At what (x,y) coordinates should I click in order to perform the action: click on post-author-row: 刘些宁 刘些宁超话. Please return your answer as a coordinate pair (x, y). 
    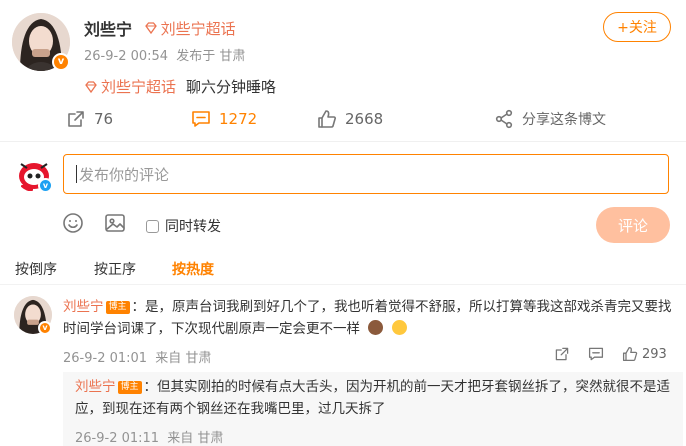
    Looking at the image, I should click on (160, 28).